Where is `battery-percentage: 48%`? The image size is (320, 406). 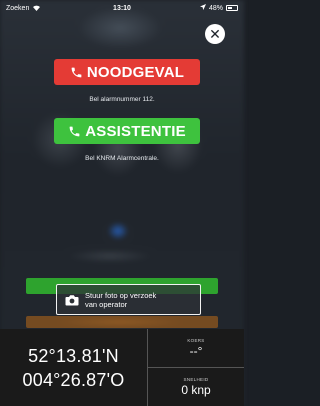
battery-percentage: 48% is located at coordinates (215, 8).